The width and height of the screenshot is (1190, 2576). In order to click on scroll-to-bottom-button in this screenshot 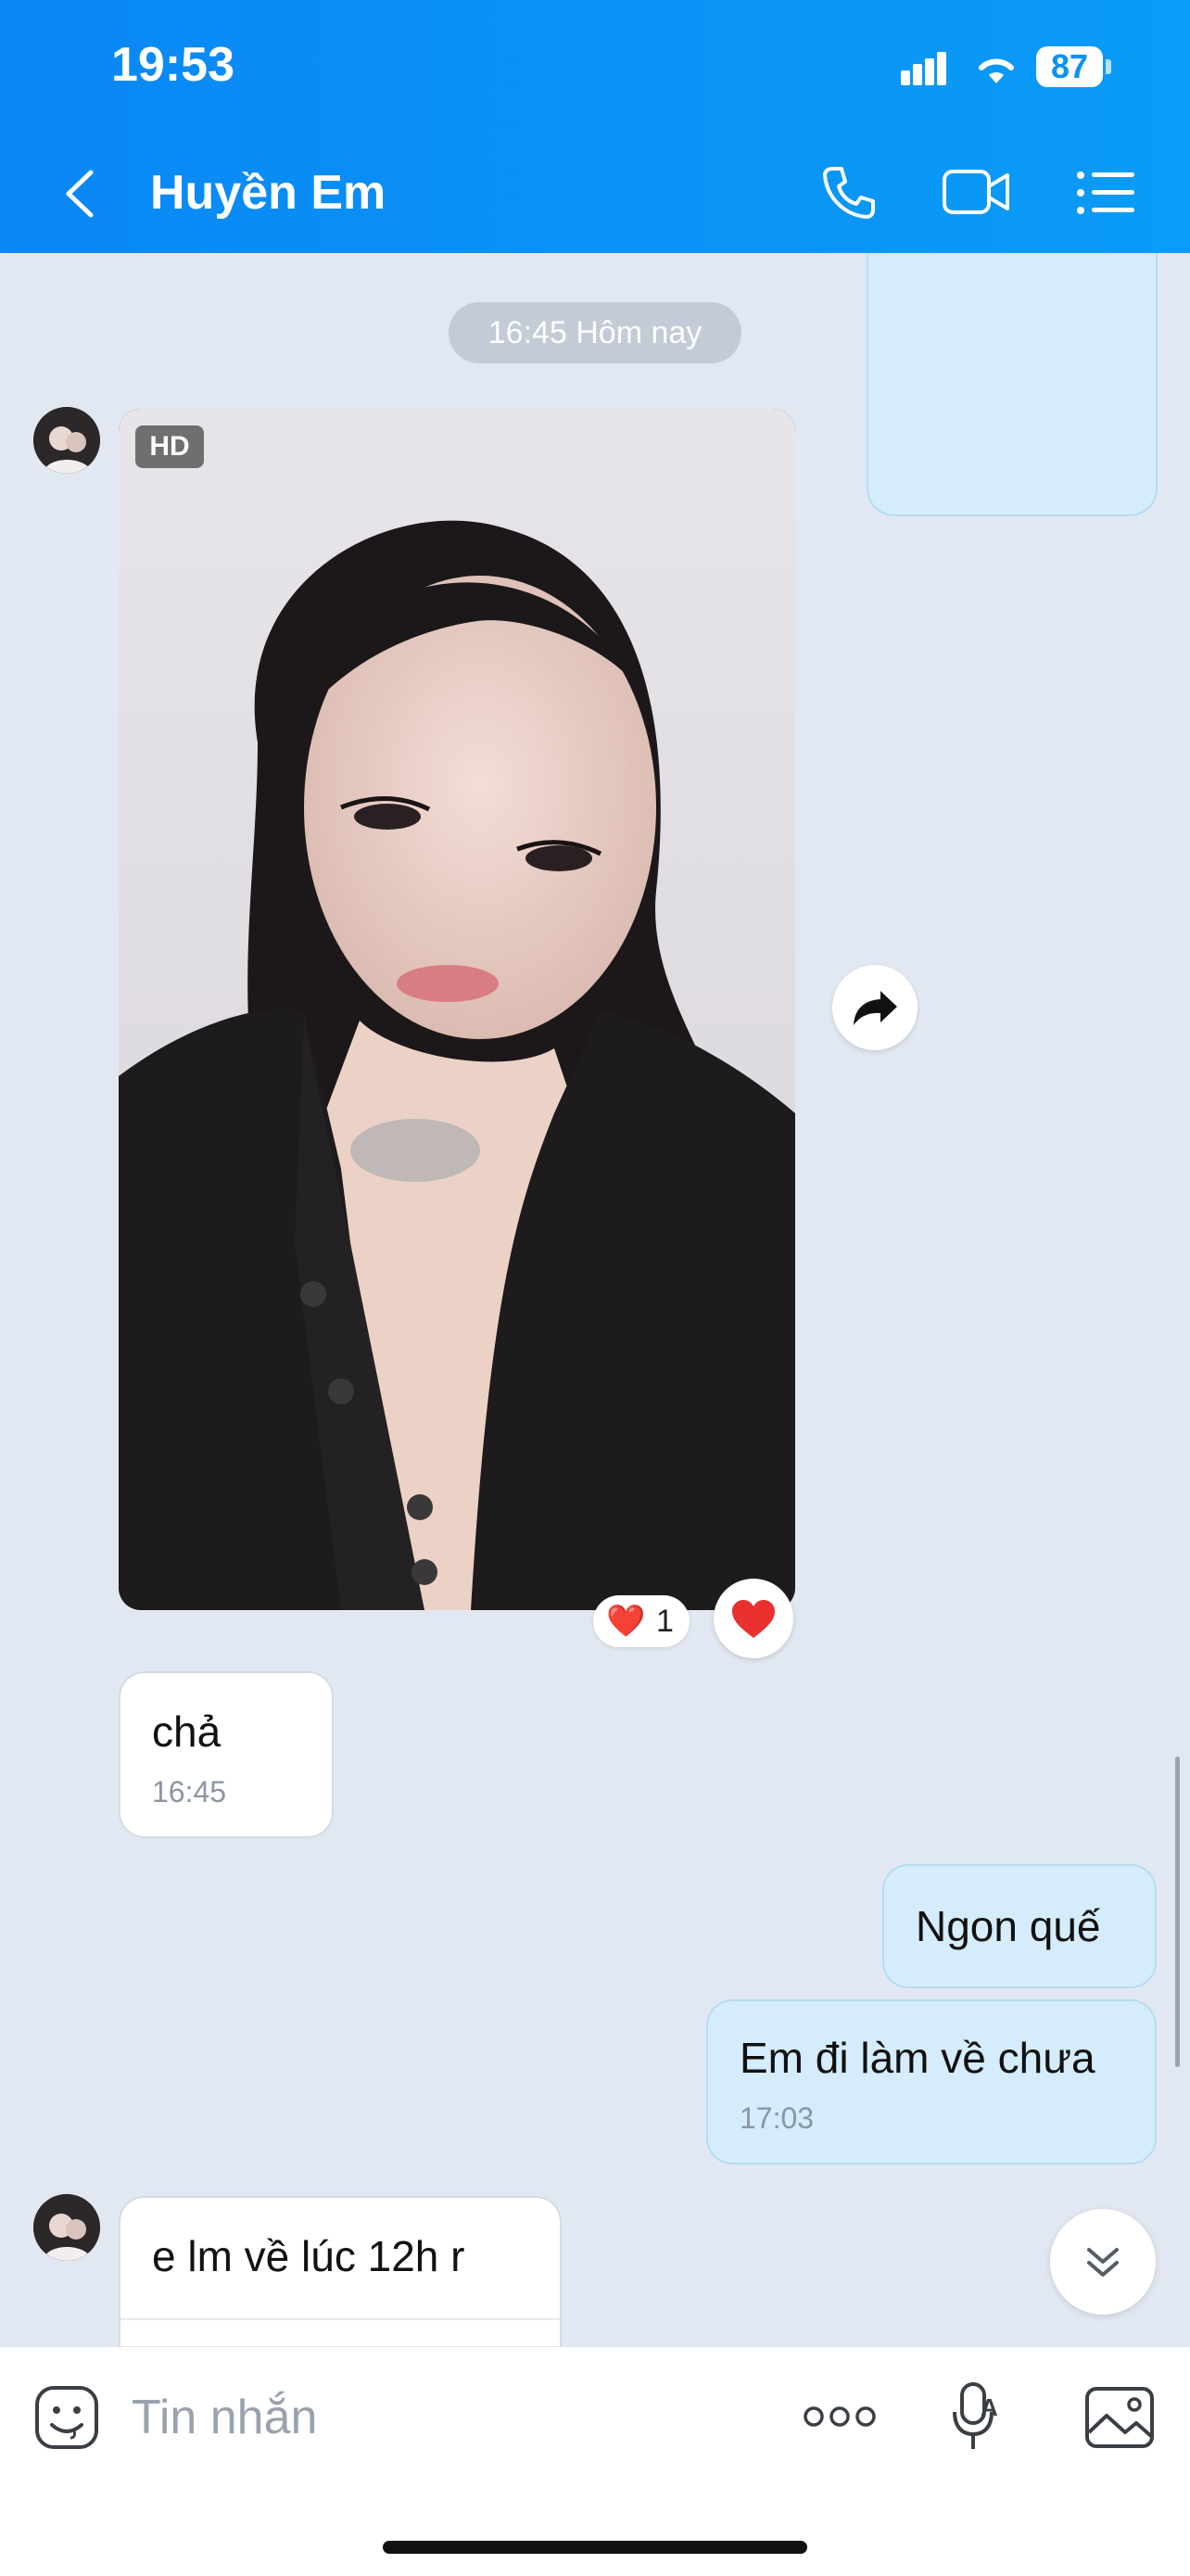, I will do `click(1103, 2262)`.